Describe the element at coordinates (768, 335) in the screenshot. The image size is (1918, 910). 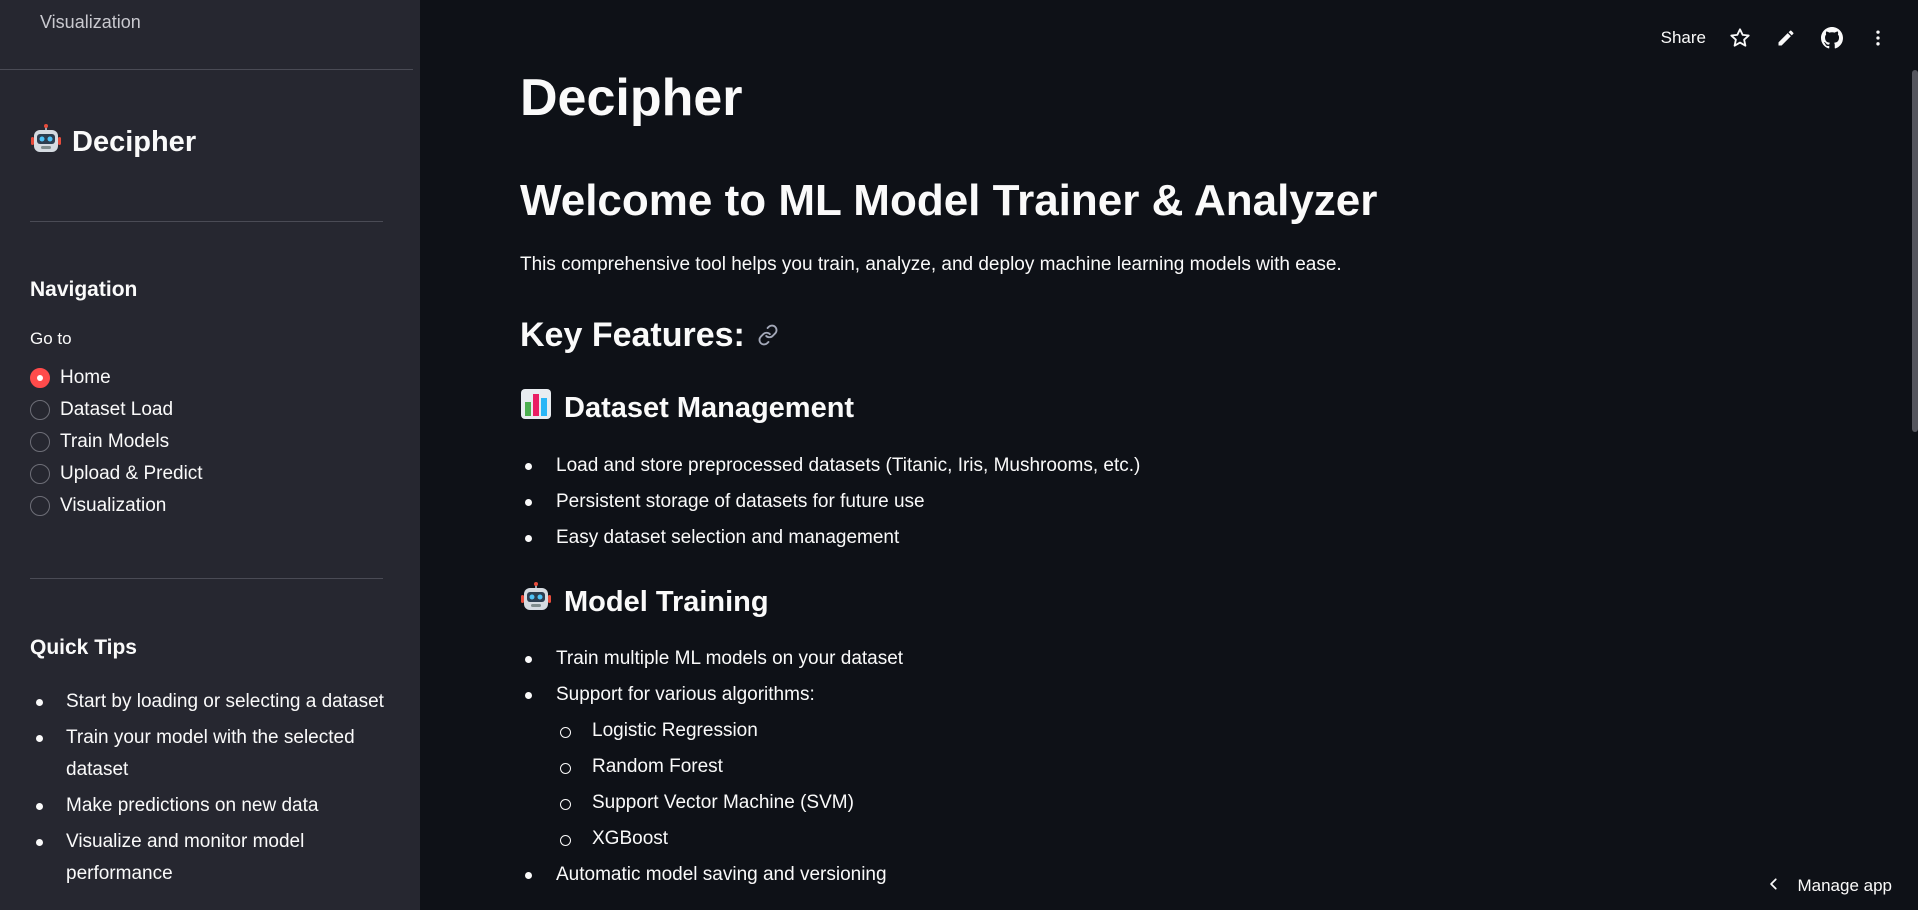
I see `link-icon` at that location.